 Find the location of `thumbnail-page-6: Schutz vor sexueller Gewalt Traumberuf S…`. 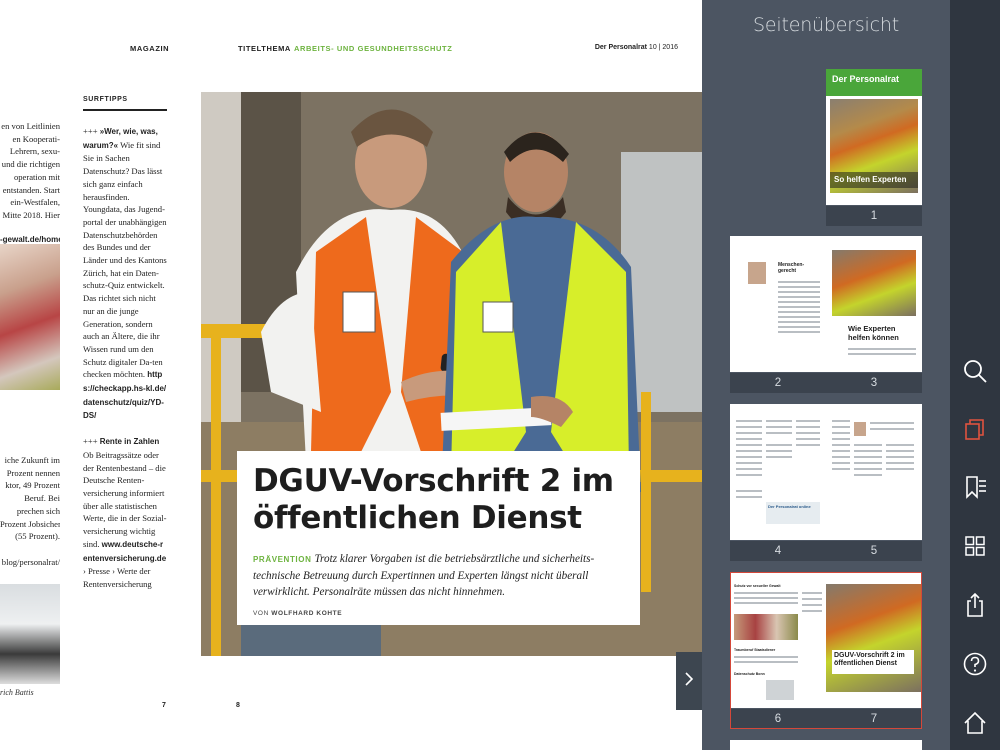

thumbnail-page-6: Schutz vor sexueller Gewalt Traumberuf S… is located at coordinates (778, 640).